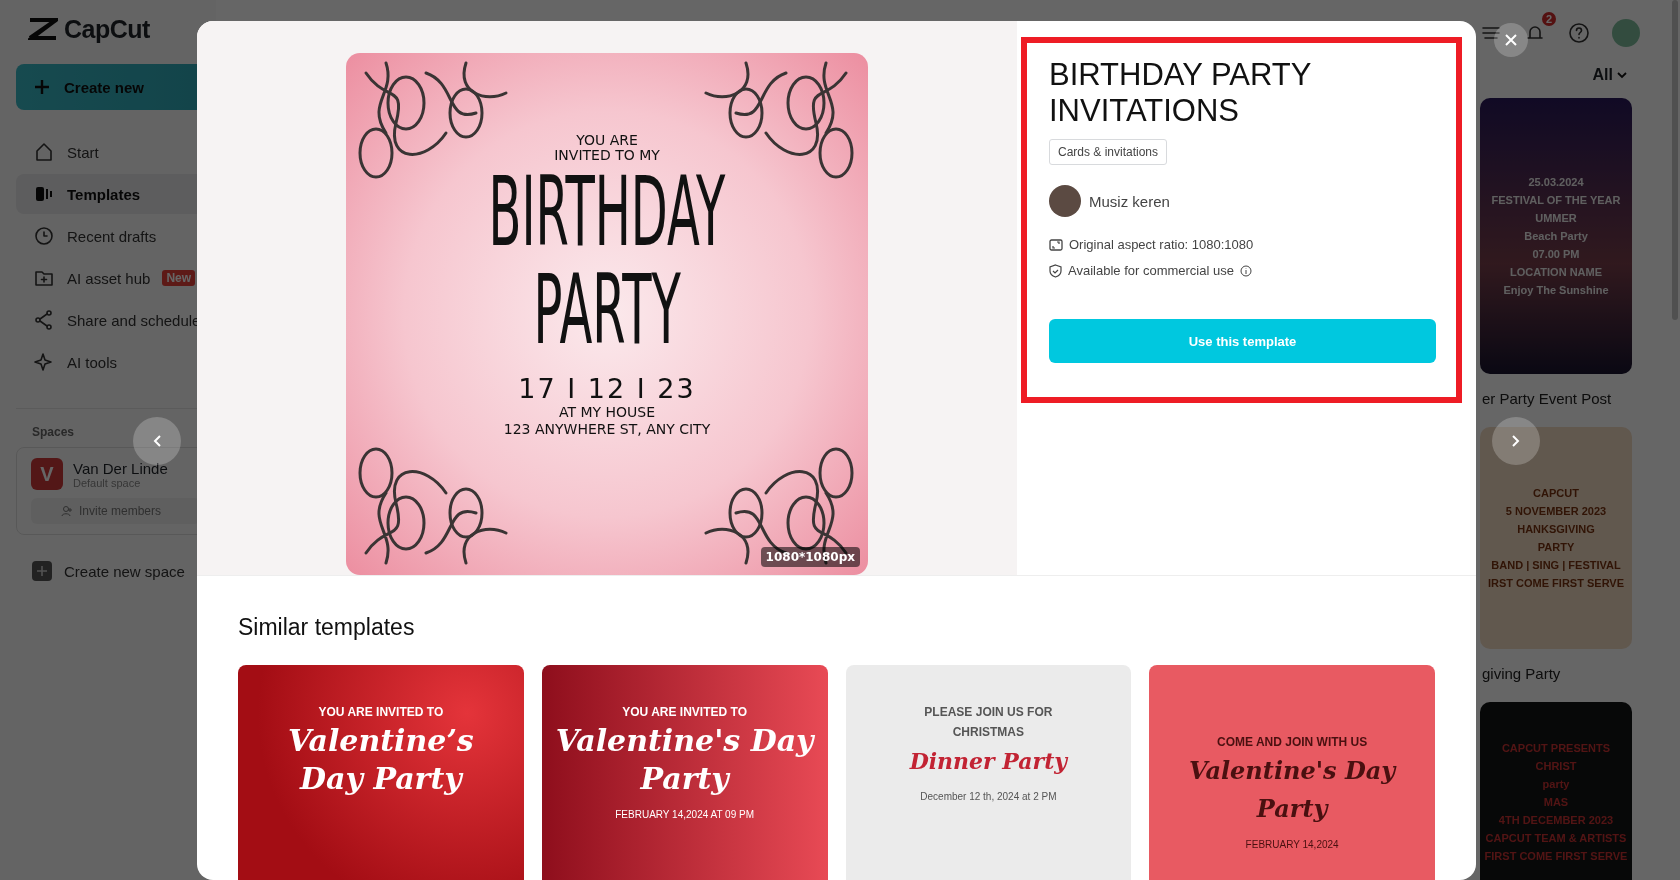 The width and height of the screenshot is (1680, 880). Describe the element at coordinates (1151, 270) in the screenshot. I see `license-text: Available for commercial use` at that location.